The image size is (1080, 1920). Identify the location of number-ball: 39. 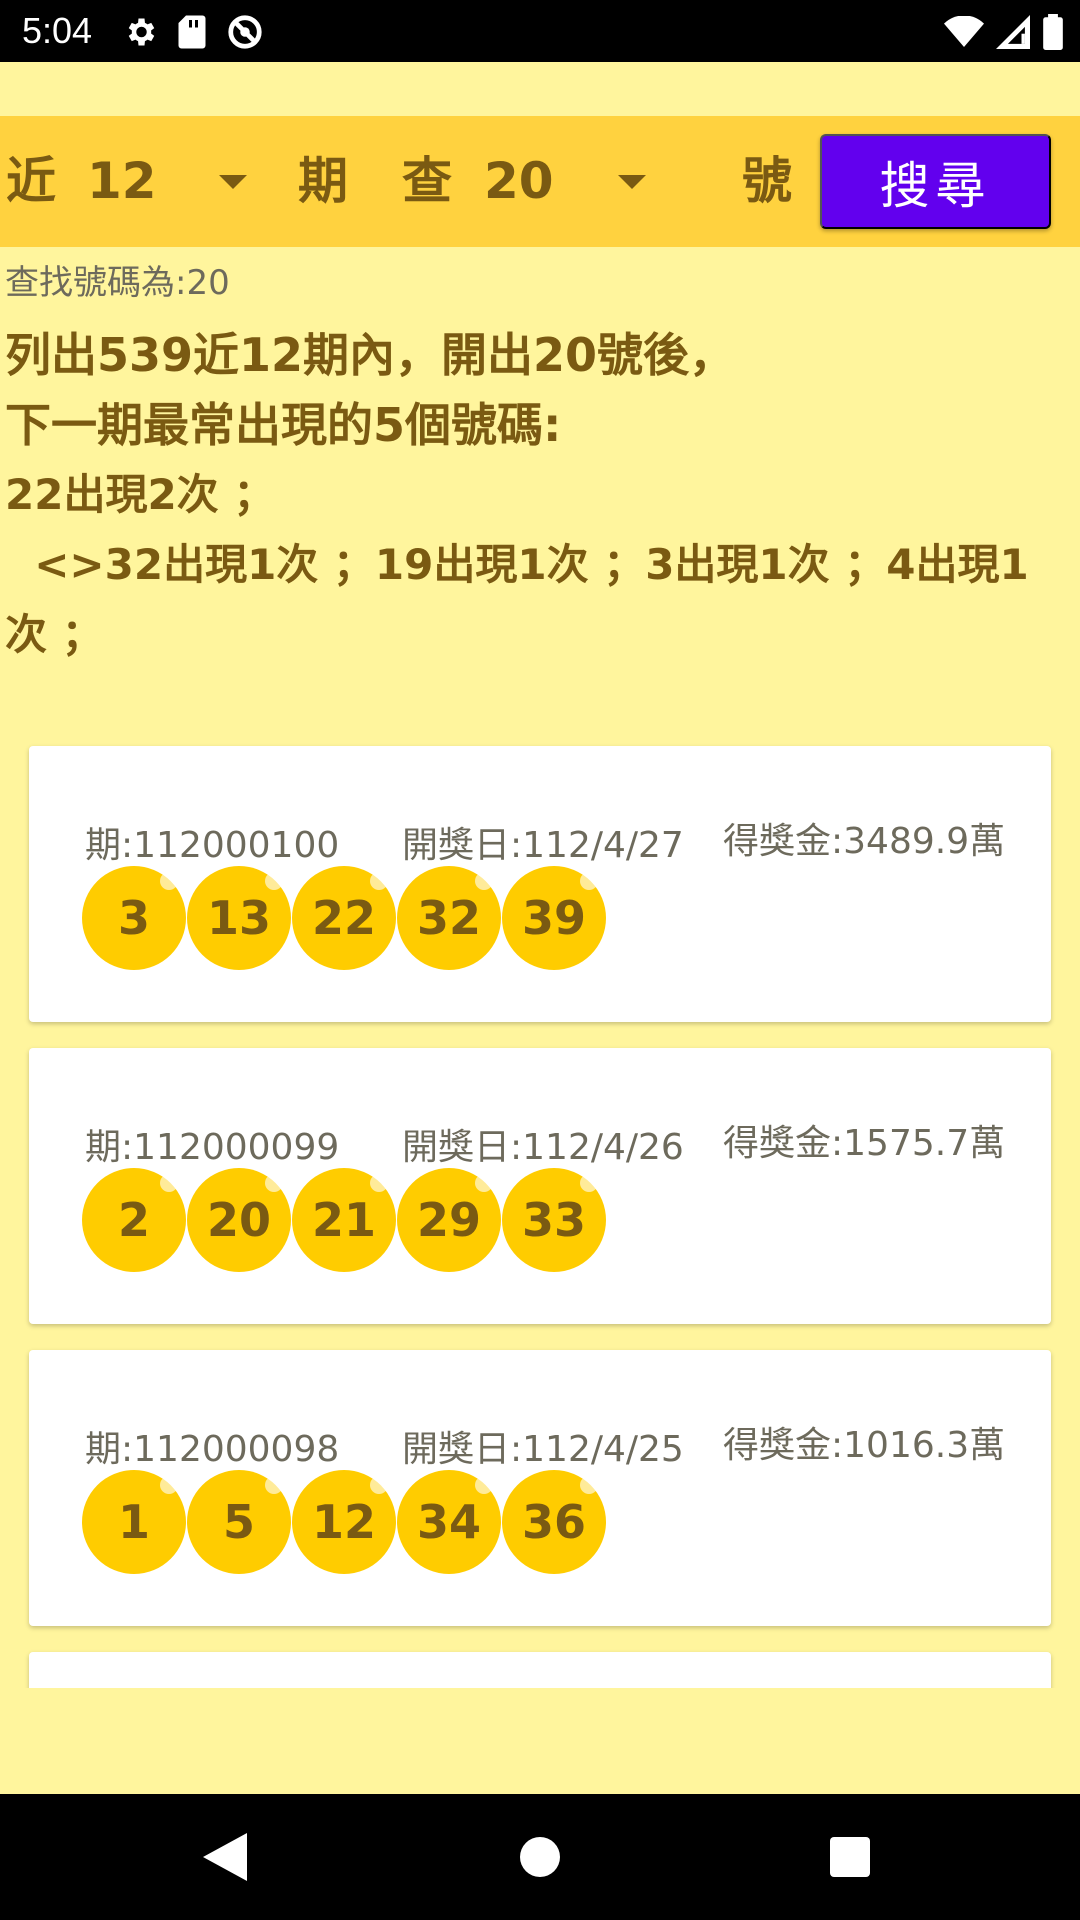
(554, 918).